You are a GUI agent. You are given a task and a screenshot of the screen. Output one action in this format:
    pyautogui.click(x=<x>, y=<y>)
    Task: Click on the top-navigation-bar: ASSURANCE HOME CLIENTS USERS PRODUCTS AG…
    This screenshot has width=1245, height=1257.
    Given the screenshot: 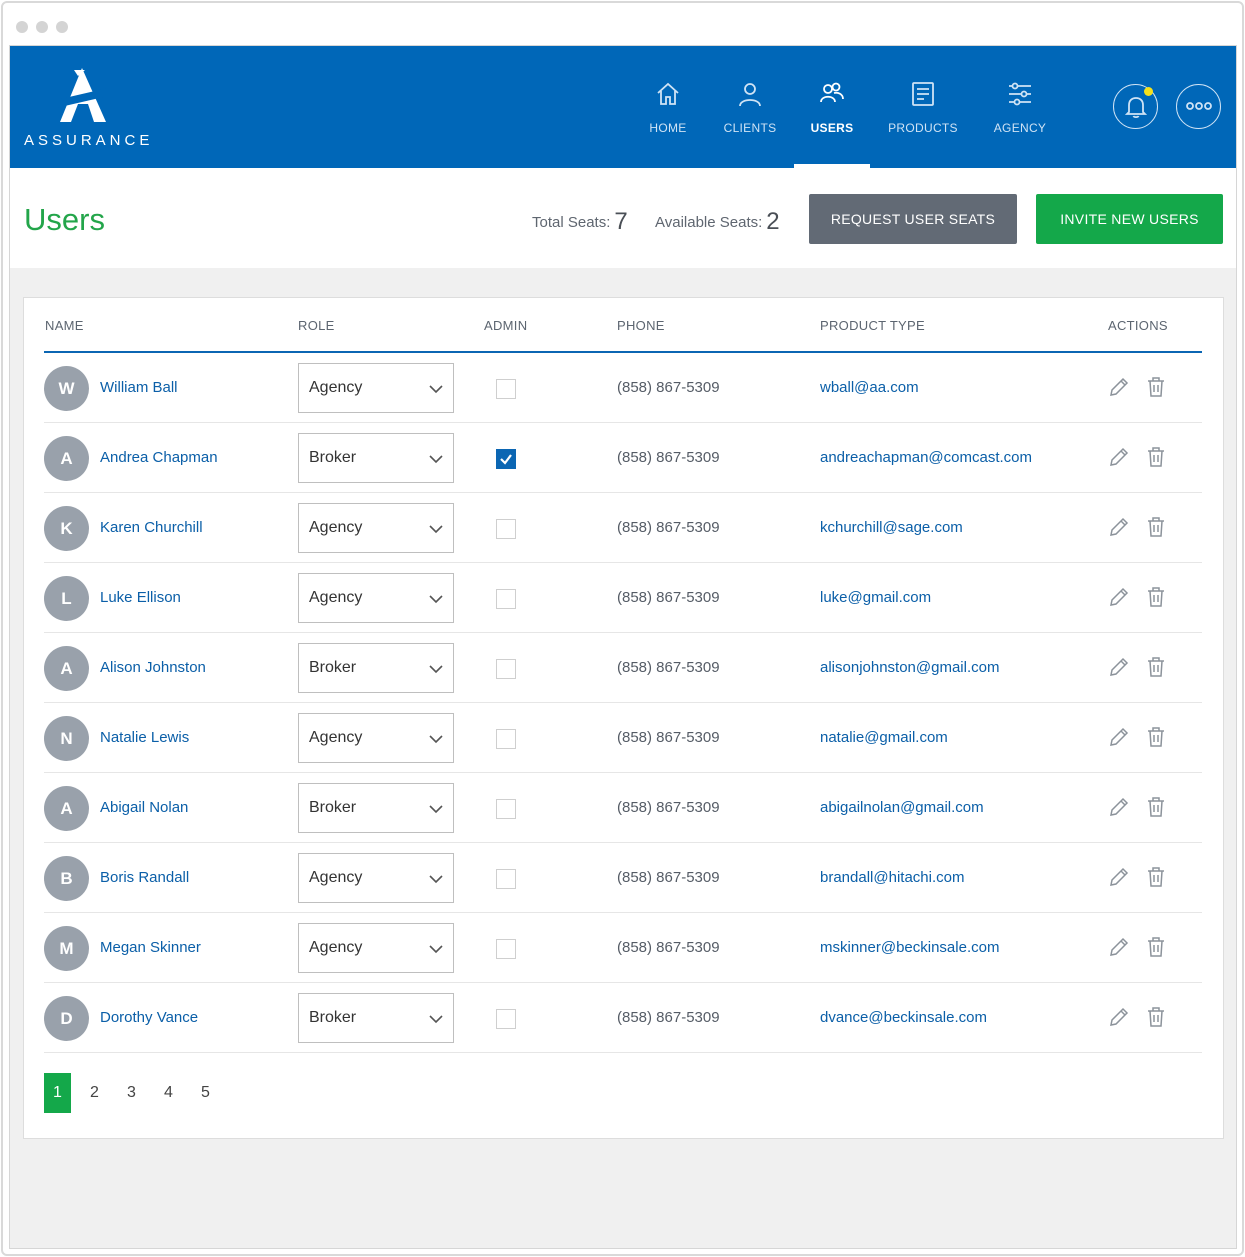 What is the action you would take?
    pyautogui.click(x=623, y=107)
    